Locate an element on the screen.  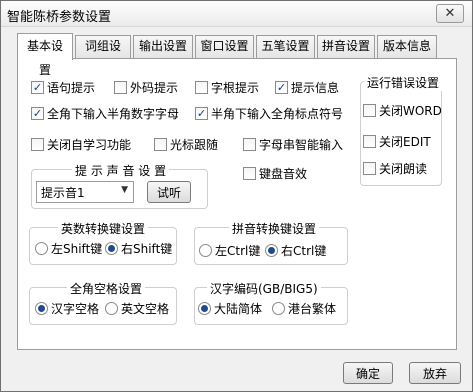
radio-right-shift: 右Shift键 is located at coordinates (138, 248).